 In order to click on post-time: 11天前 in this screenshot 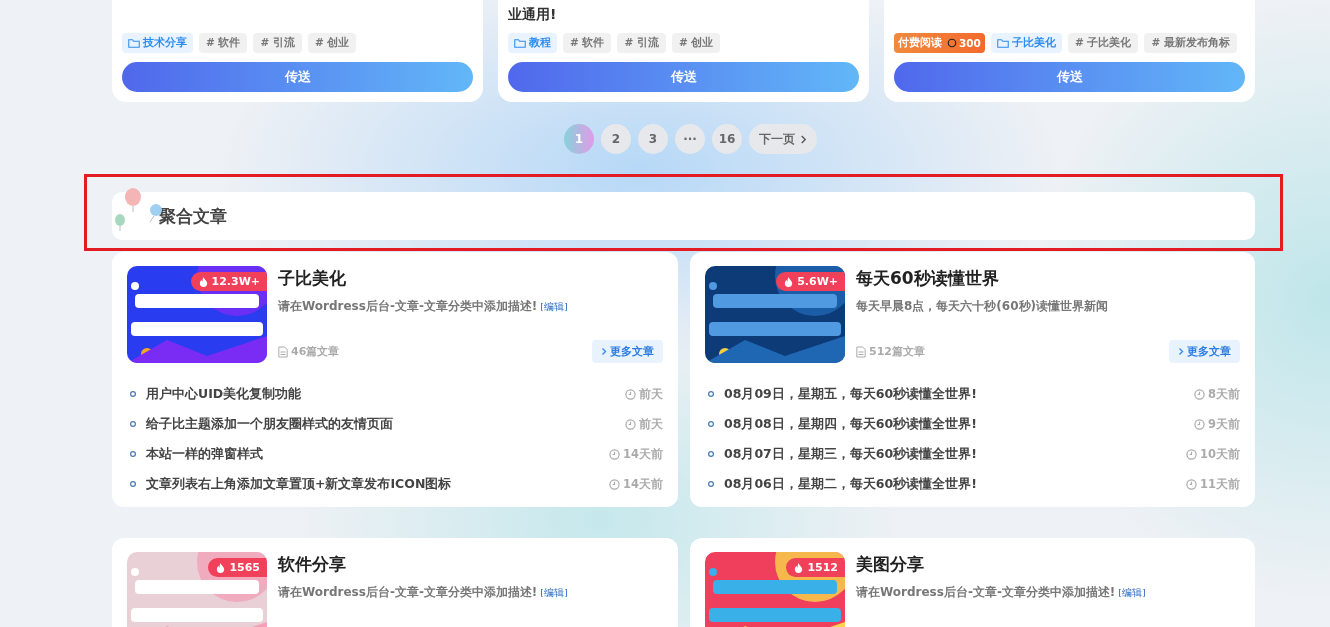, I will do `click(1220, 484)`.